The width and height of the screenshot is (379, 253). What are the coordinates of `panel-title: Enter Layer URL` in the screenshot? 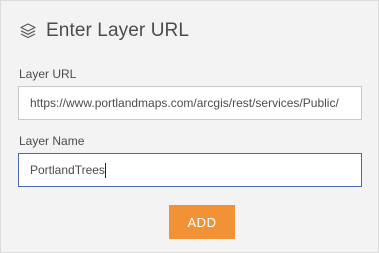 It's located at (118, 30).